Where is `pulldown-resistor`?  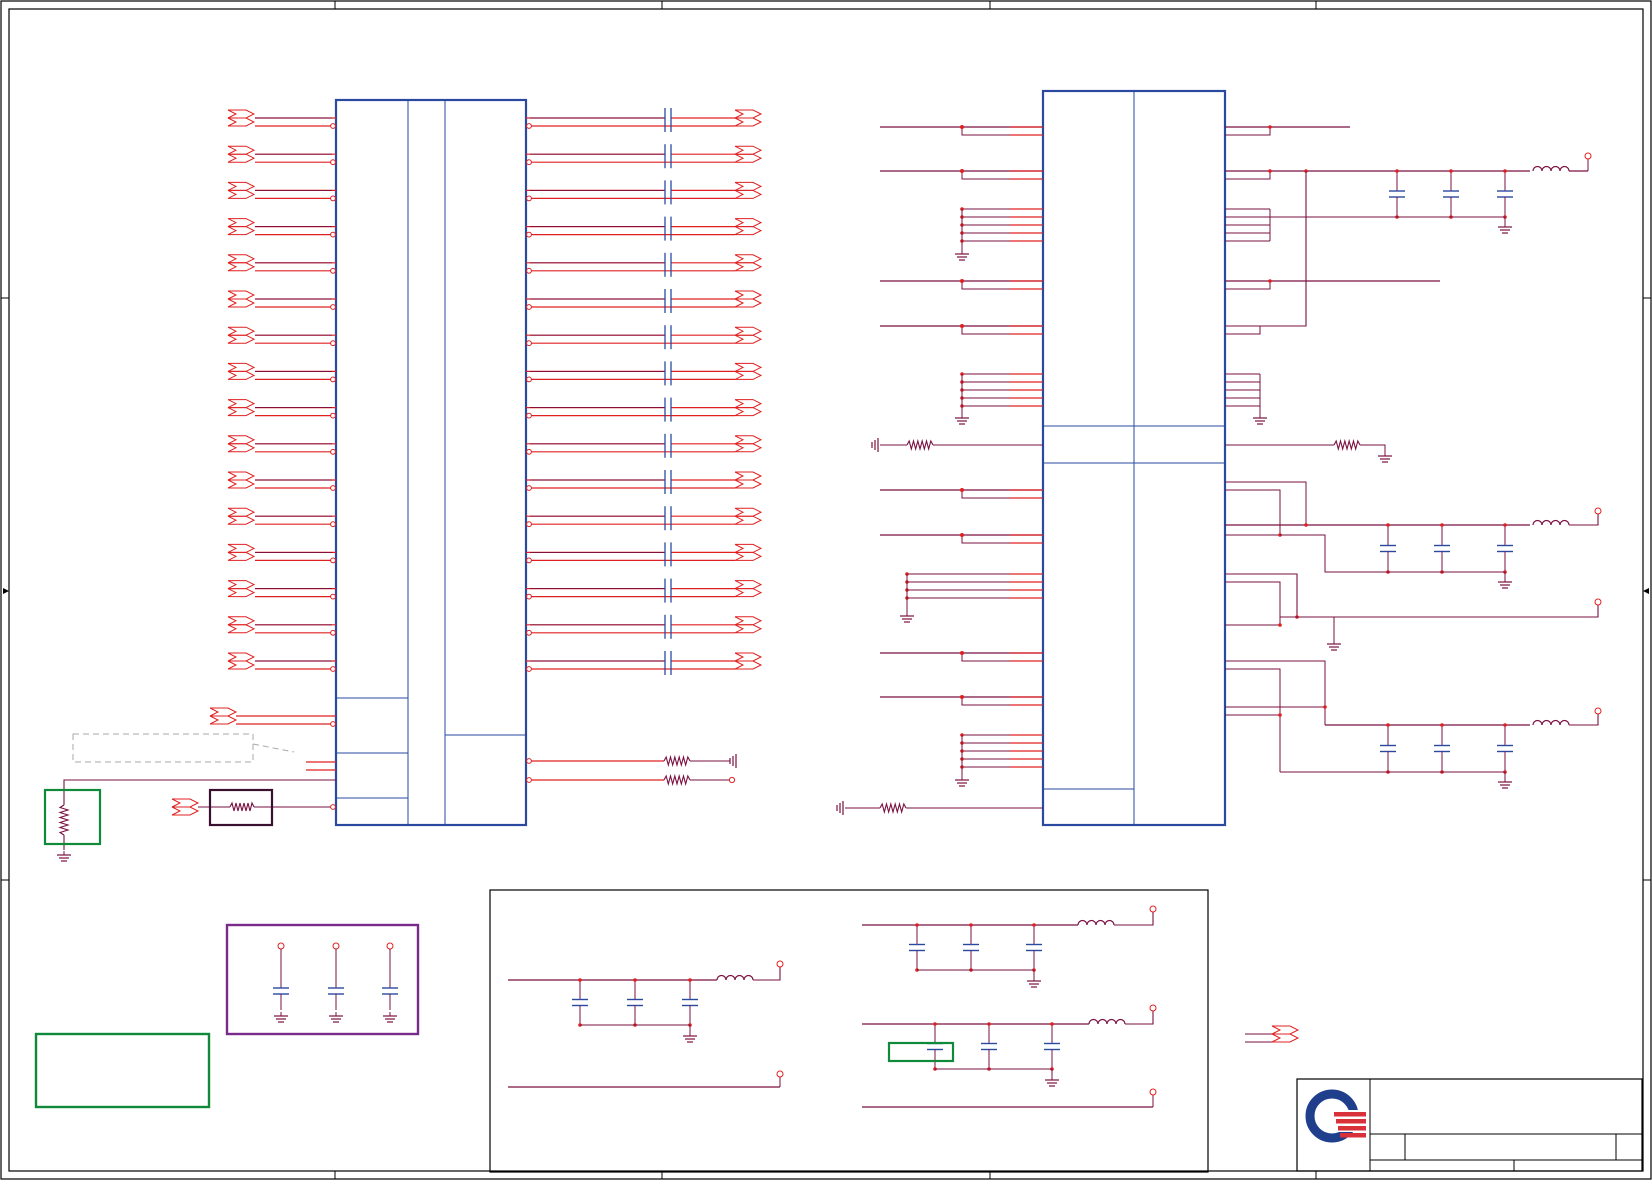 pulldown-resistor is located at coordinates (64, 820).